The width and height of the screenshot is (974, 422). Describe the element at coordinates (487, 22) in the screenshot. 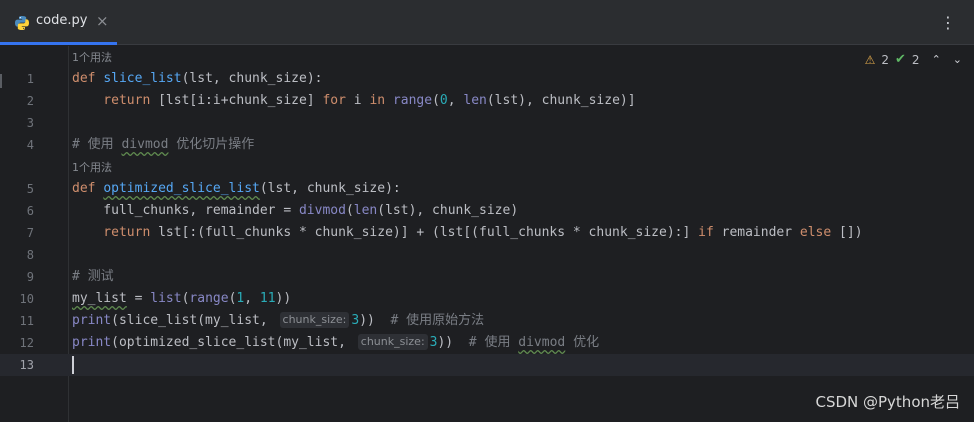

I see `editor-tab-bar: code.py × ⋮` at that location.